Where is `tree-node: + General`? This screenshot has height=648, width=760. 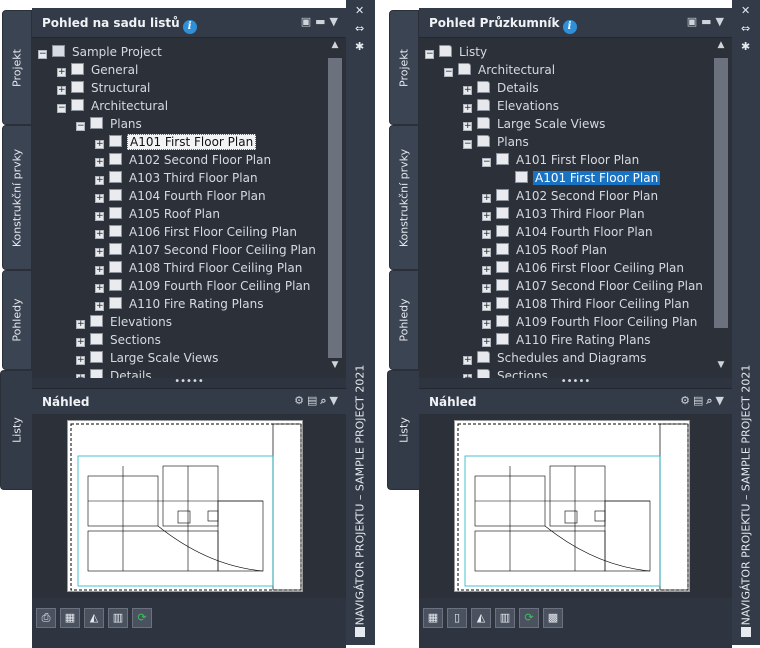
tree-node: + General is located at coordinates (98, 70).